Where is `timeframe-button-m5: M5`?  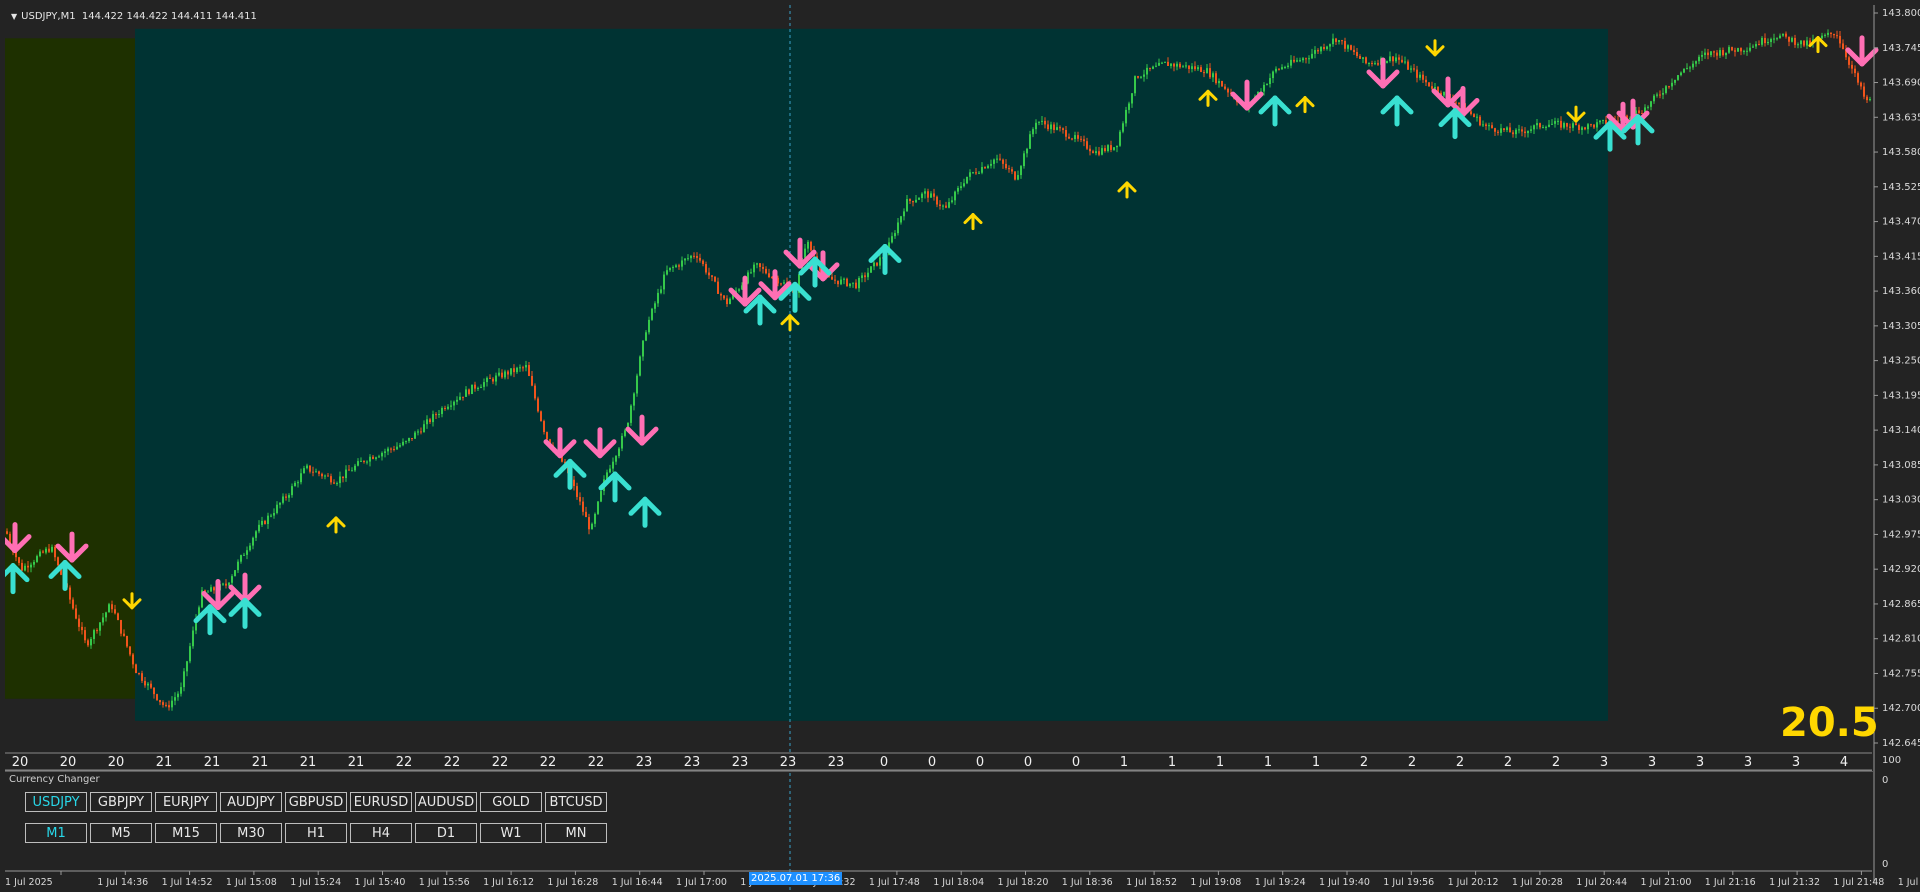 timeframe-button-m5: M5 is located at coordinates (121, 833).